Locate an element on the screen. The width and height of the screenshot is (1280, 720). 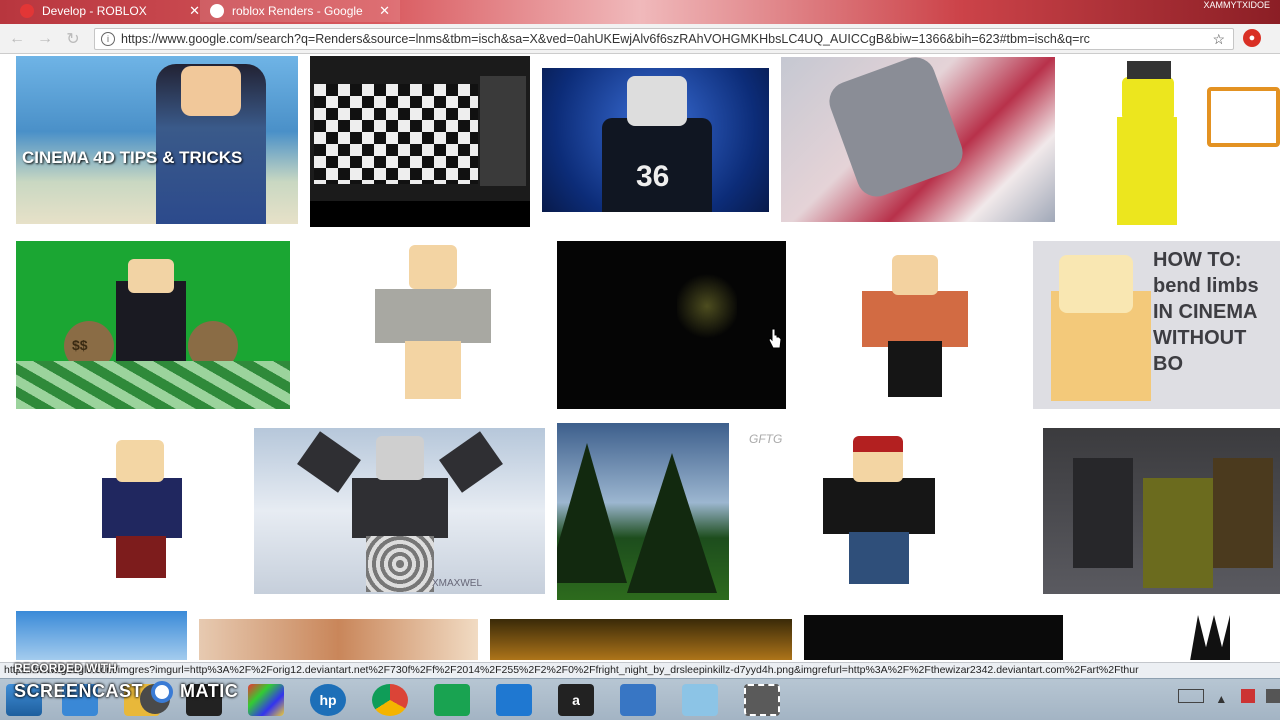
snipping-tool-icon is located at coordinates (762, 700).